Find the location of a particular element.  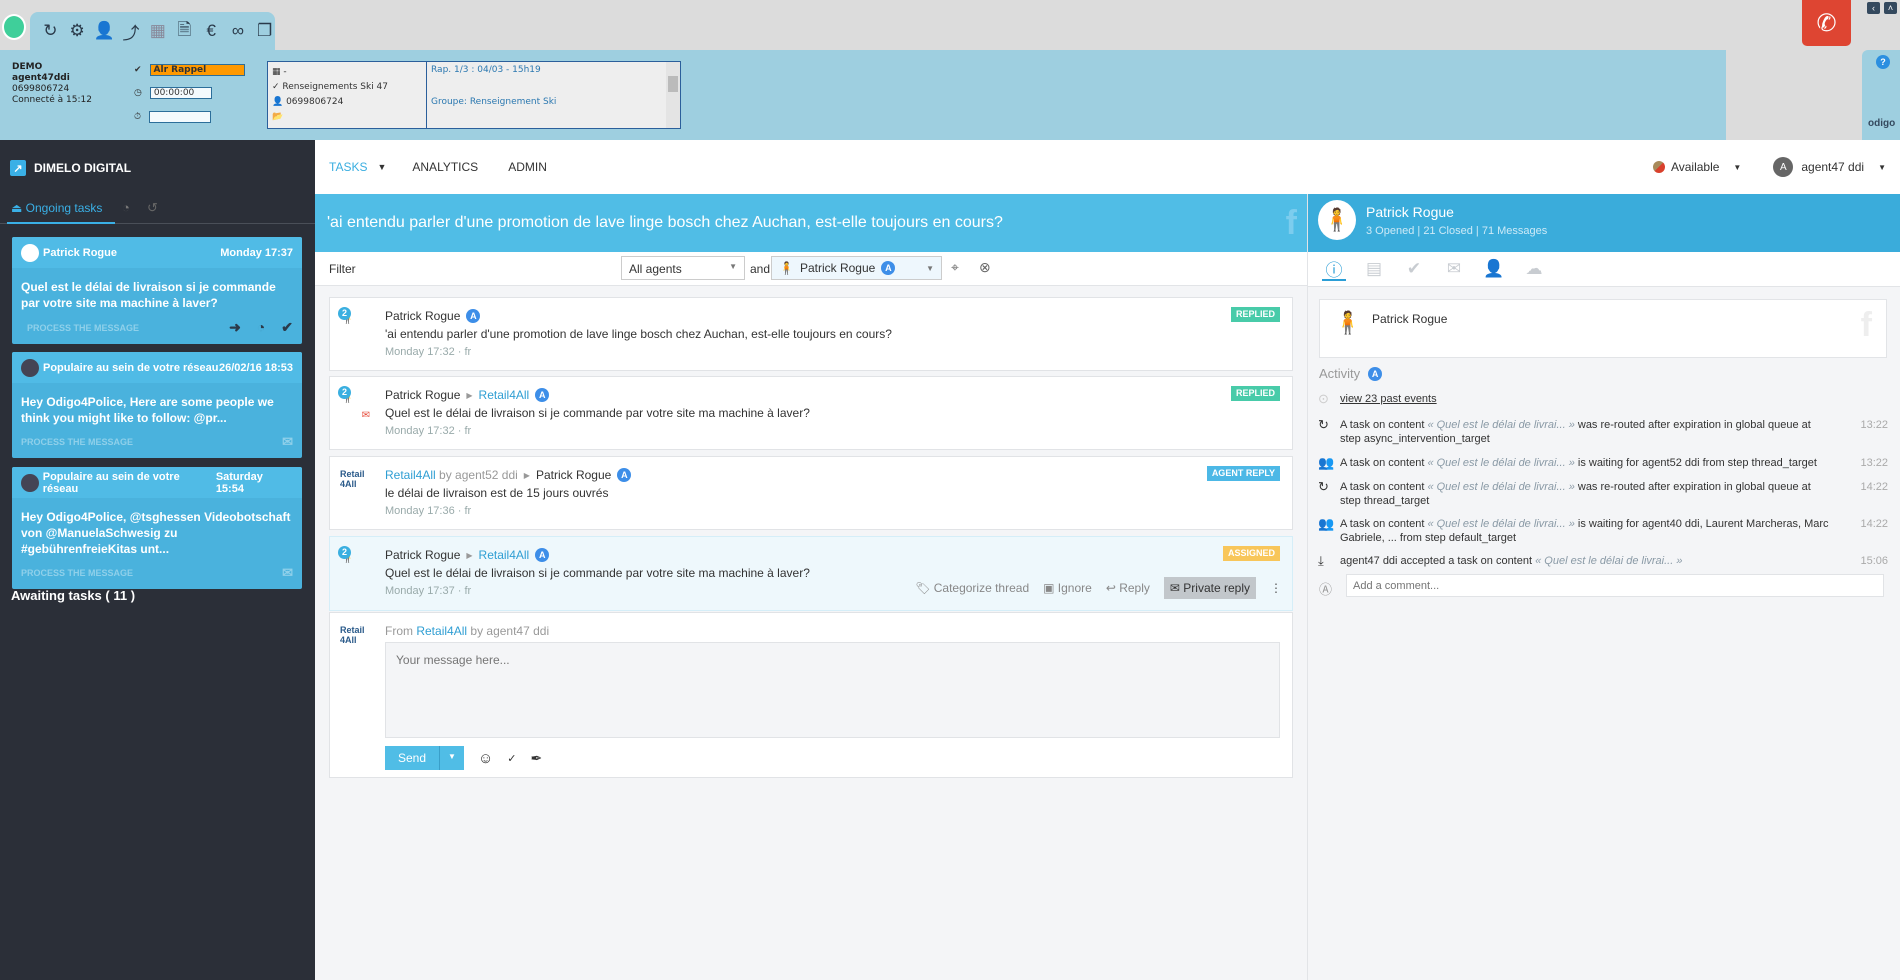

availability-dropdown: Available ▼ is located at coordinates (1696, 167).